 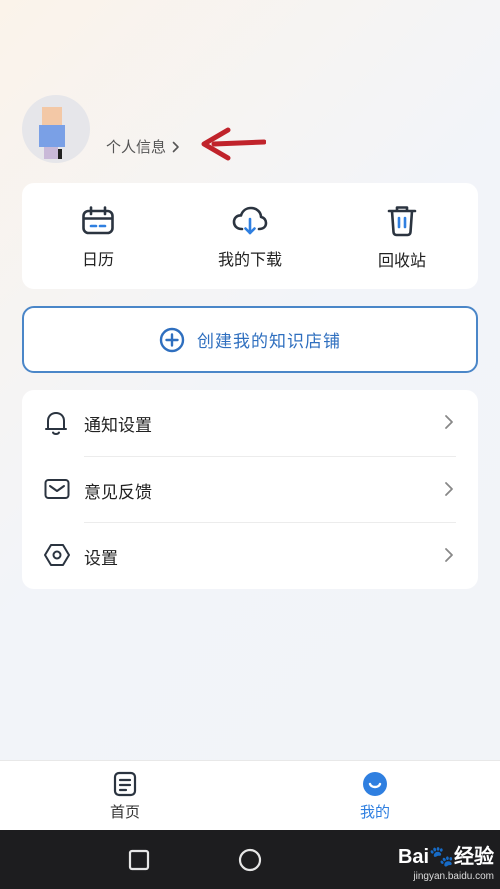 I want to click on plus-circle-icon, so click(x=172, y=339).